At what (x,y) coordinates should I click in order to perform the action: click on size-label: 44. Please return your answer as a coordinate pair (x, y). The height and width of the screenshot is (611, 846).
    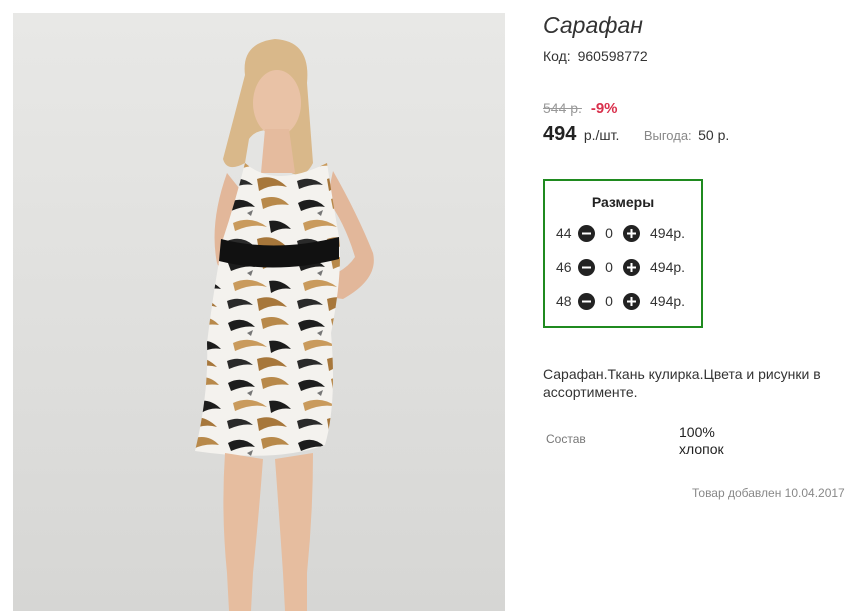
    Looking at the image, I should click on (564, 233).